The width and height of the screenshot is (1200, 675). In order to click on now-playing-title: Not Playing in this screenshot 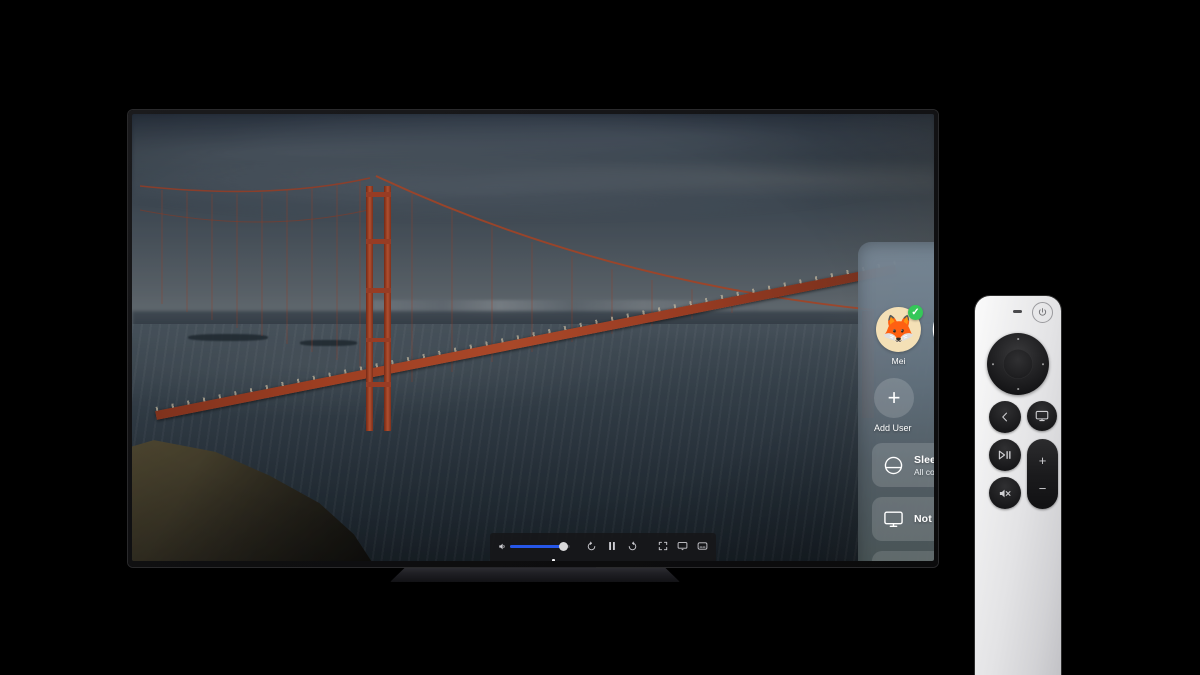, I will do `click(924, 519)`.